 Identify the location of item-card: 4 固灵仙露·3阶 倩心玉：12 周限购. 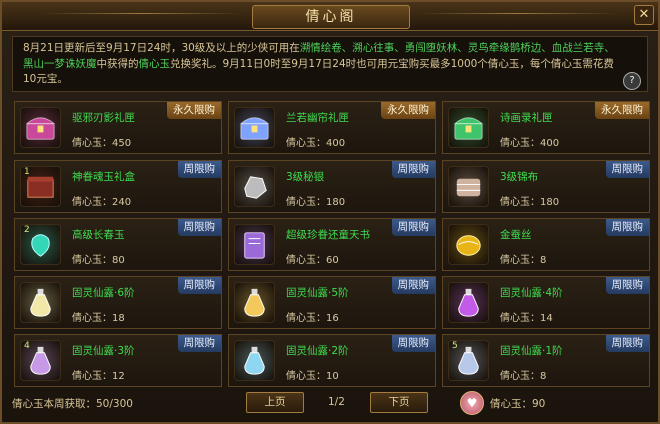
(118, 360).